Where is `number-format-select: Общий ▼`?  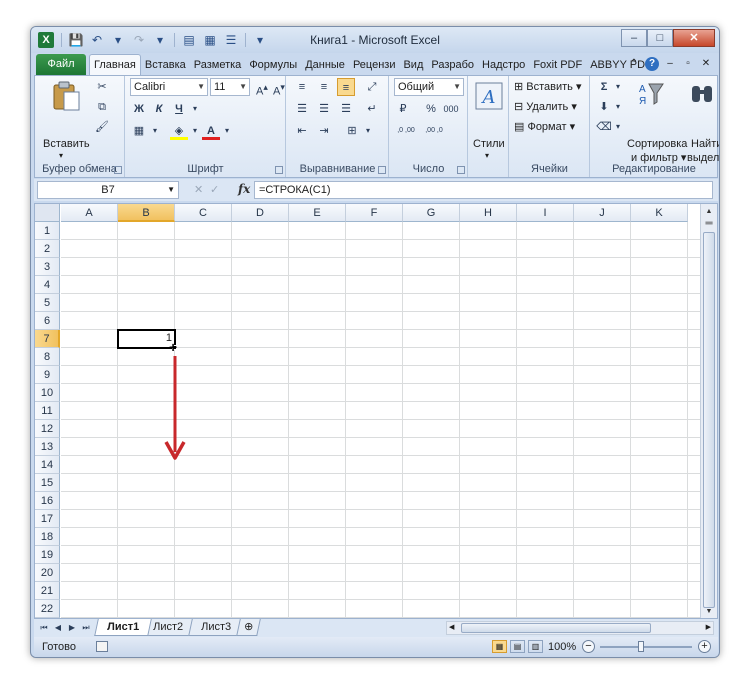 number-format-select: Общий ▼ is located at coordinates (429, 87).